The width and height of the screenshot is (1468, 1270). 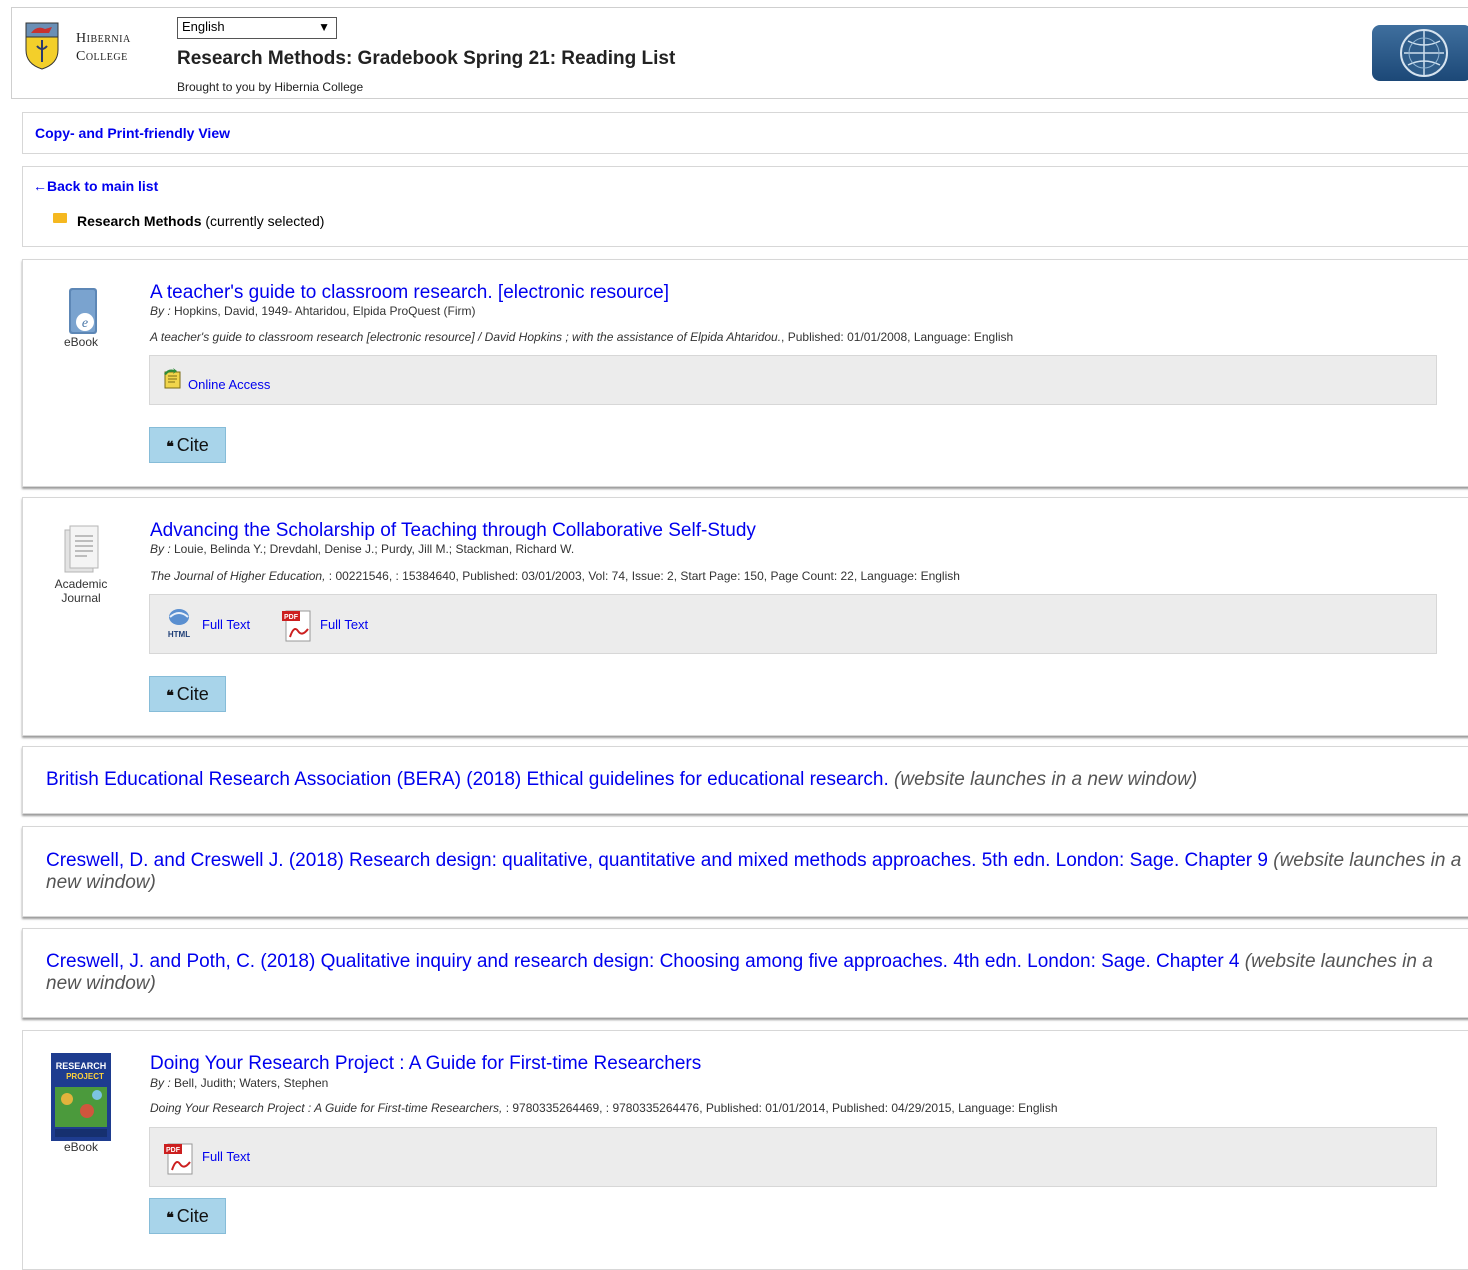 I want to click on item-type-indicator: Academic Journal, so click(x=81, y=563).